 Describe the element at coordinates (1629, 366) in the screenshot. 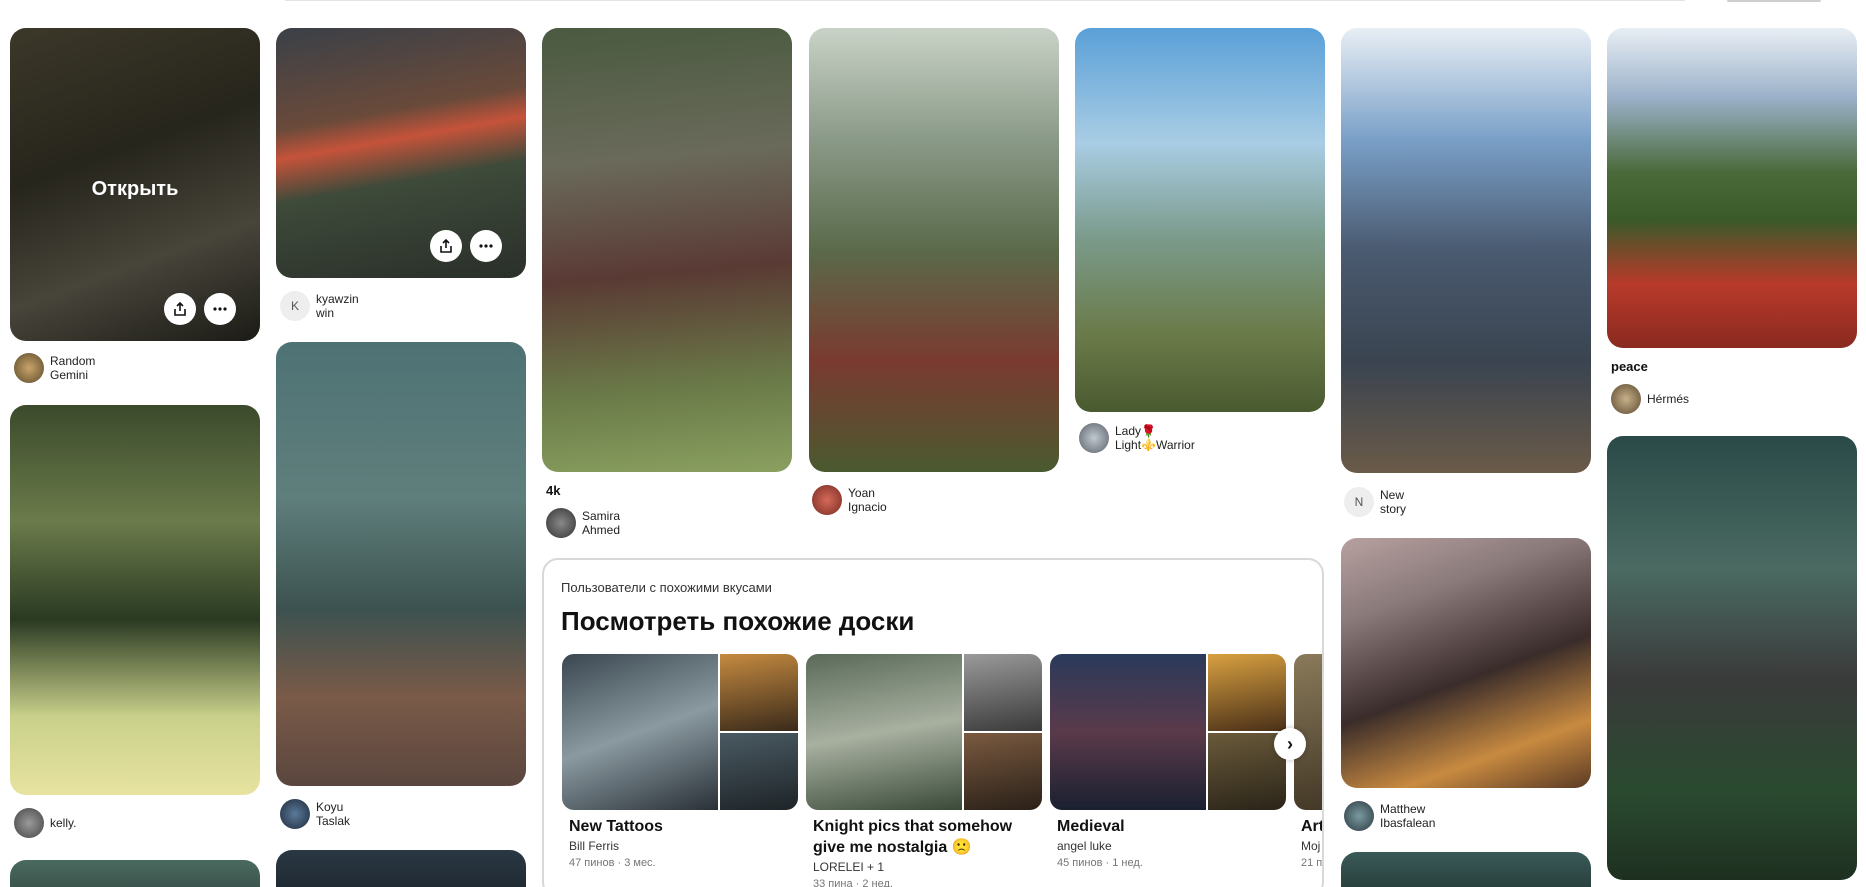

I see `pin-title: peace` at that location.